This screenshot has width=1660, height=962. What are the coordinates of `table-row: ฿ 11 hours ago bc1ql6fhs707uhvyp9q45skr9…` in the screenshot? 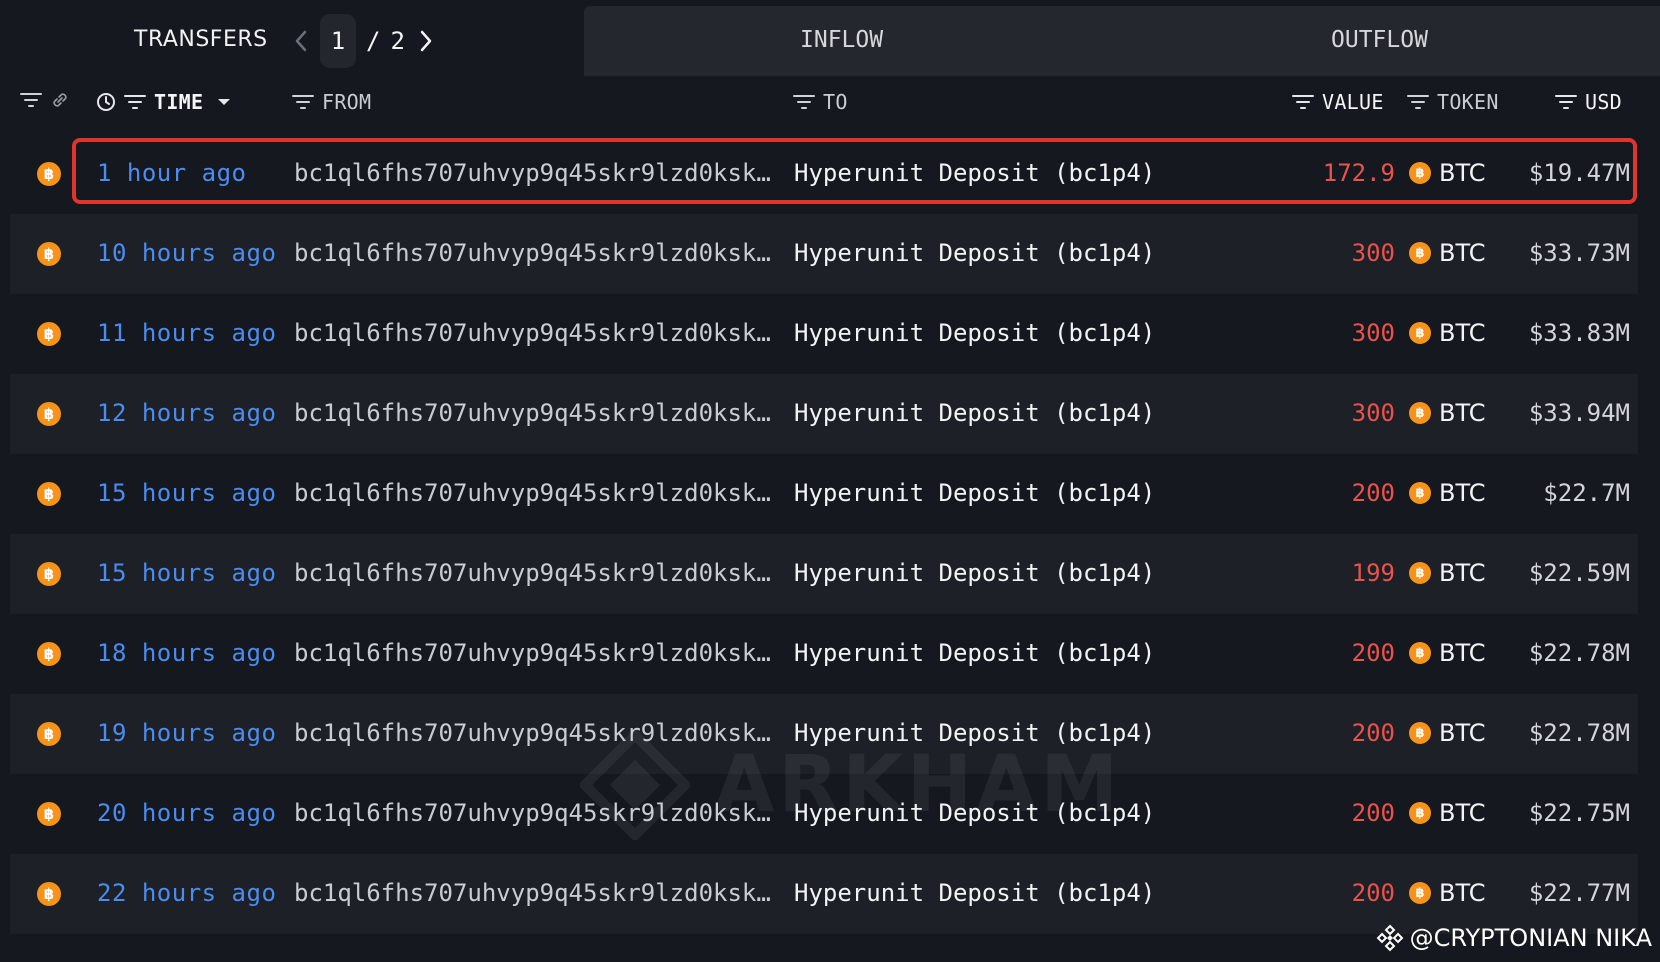 It's located at (824, 334).